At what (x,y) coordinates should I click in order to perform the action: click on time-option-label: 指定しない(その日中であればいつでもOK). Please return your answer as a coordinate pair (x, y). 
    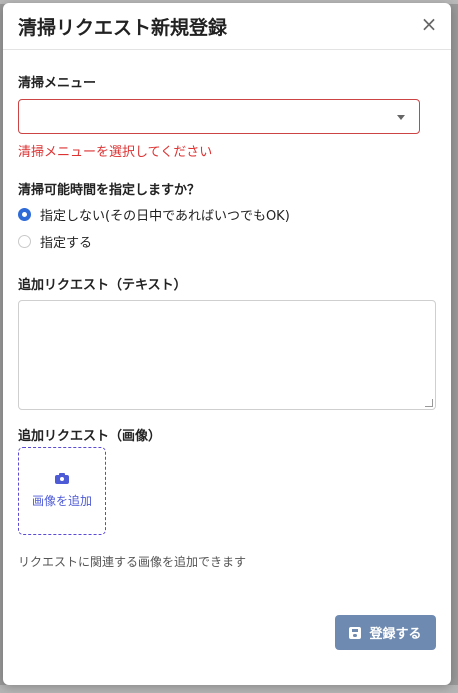
    Looking at the image, I should click on (165, 216).